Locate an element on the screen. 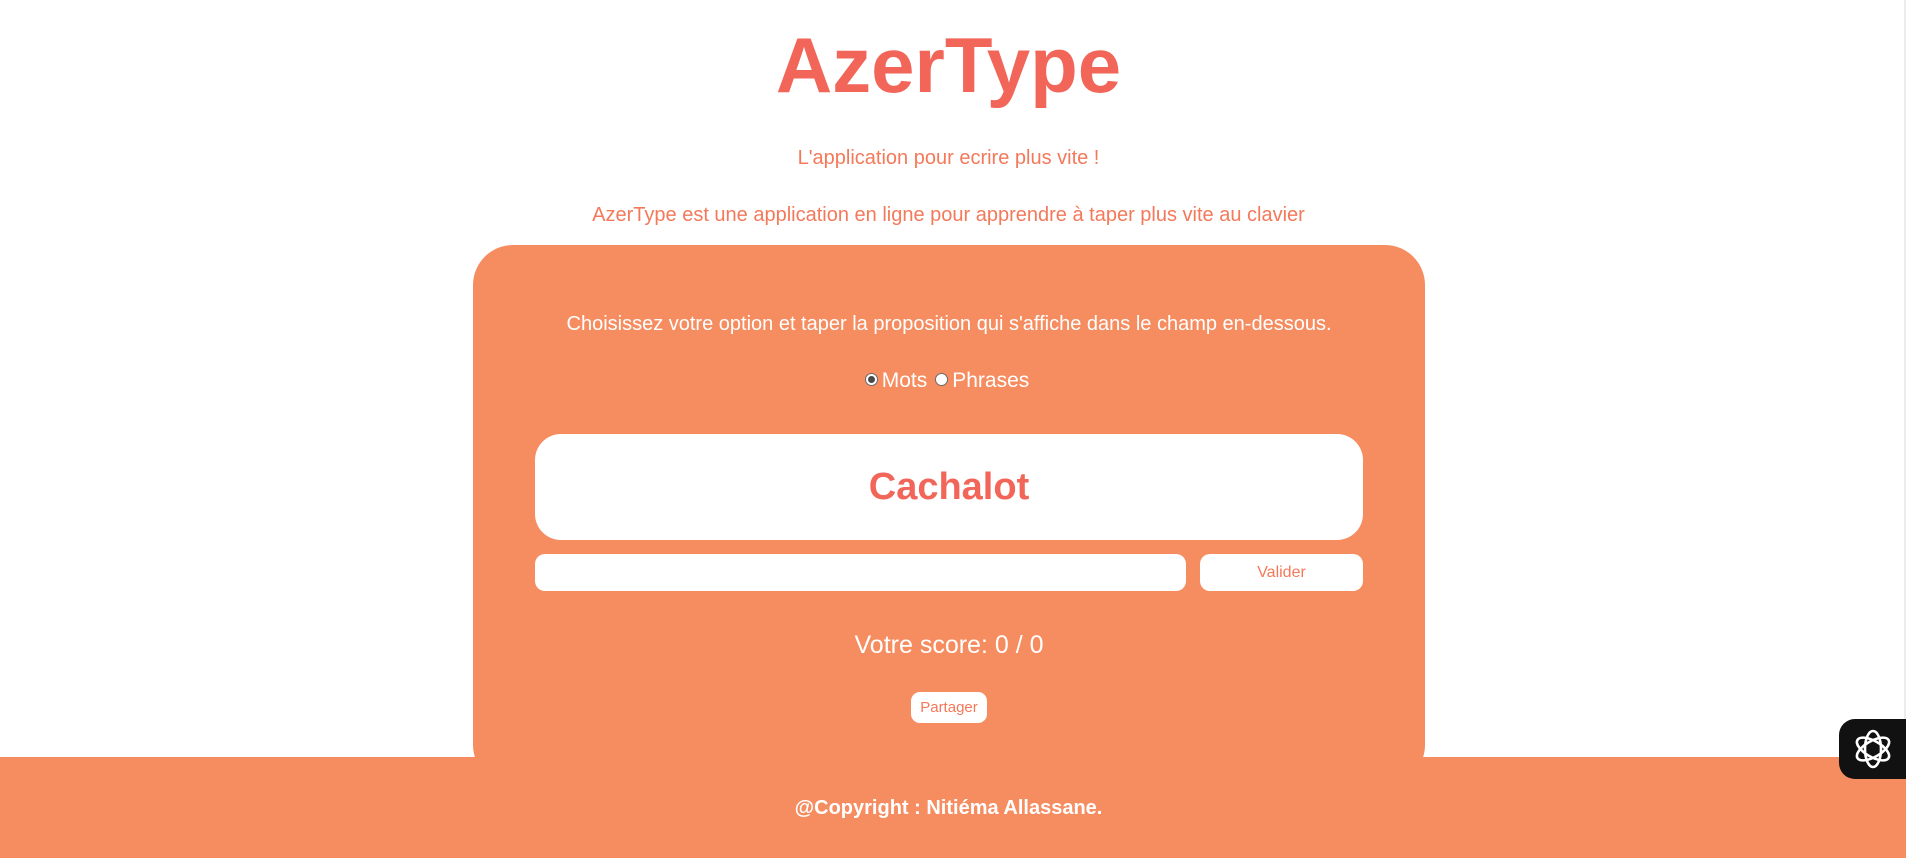 The image size is (1906, 858). assistant-logo-icon is located at coordinates (1872, 749).